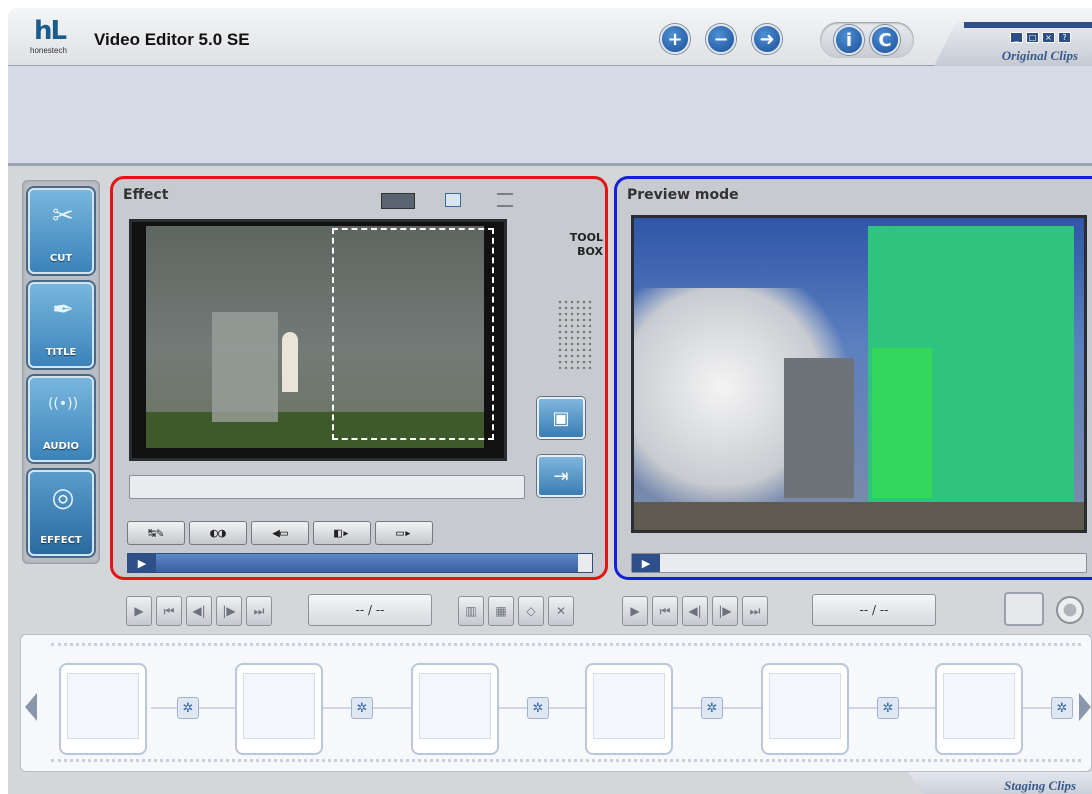  I want to click on preview-play-button: ▶, so click(646, 563).